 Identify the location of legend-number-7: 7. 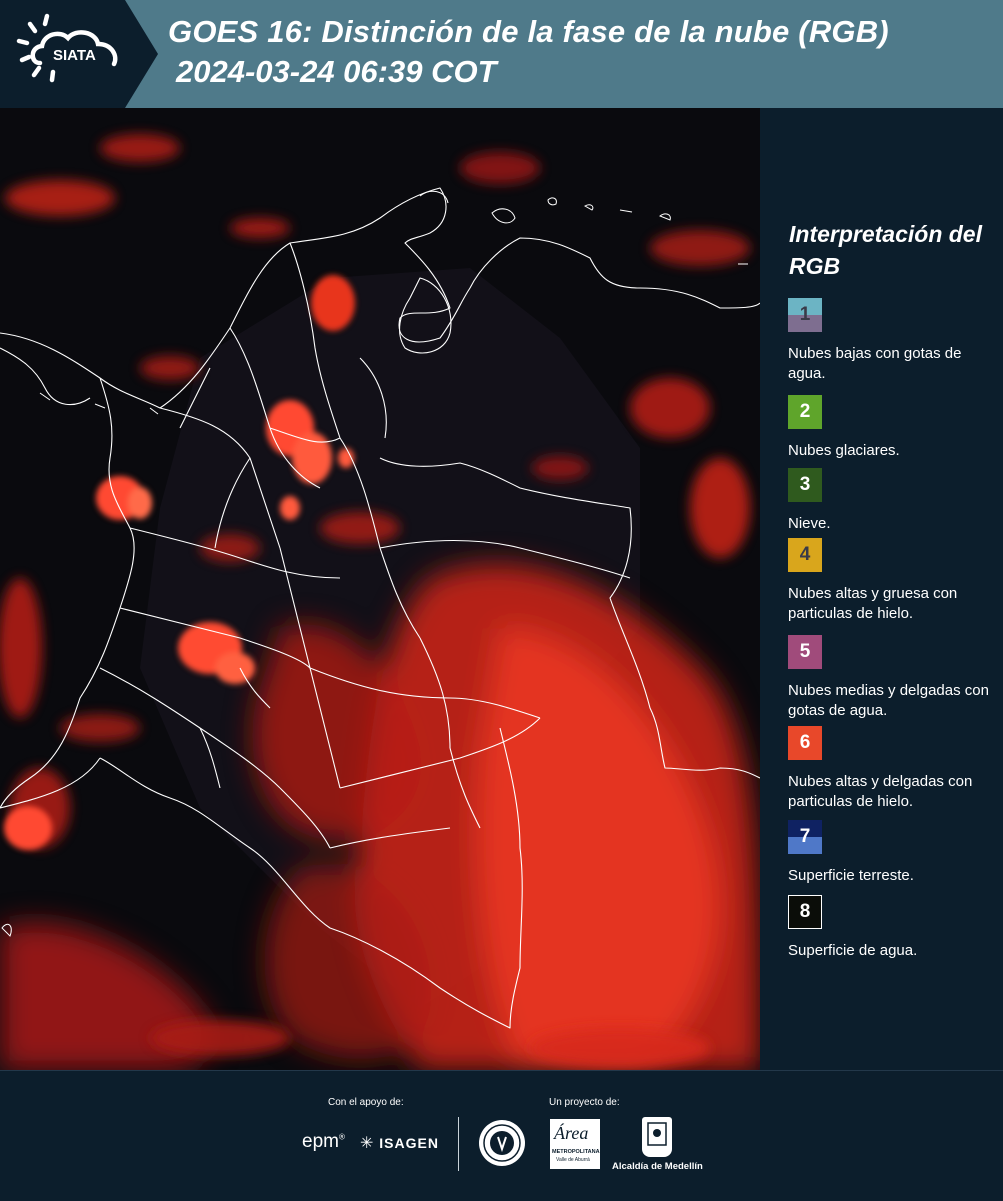
(805, 836).